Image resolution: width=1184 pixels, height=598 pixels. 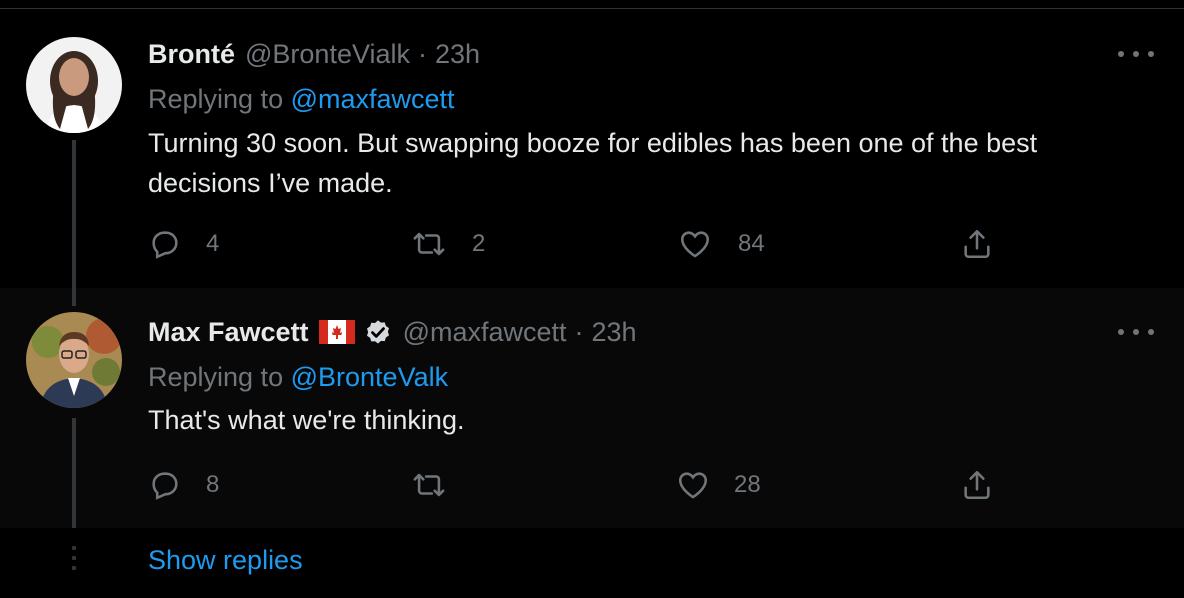 I want to click on tweet-text: That's what we're thinking., so click(x=306, y=420).